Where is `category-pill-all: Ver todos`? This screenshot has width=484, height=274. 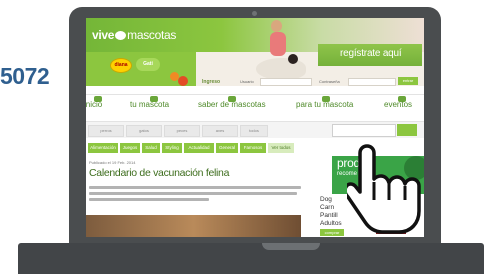 category-pill-all: Ver todos is located at coordinates (281, 148).